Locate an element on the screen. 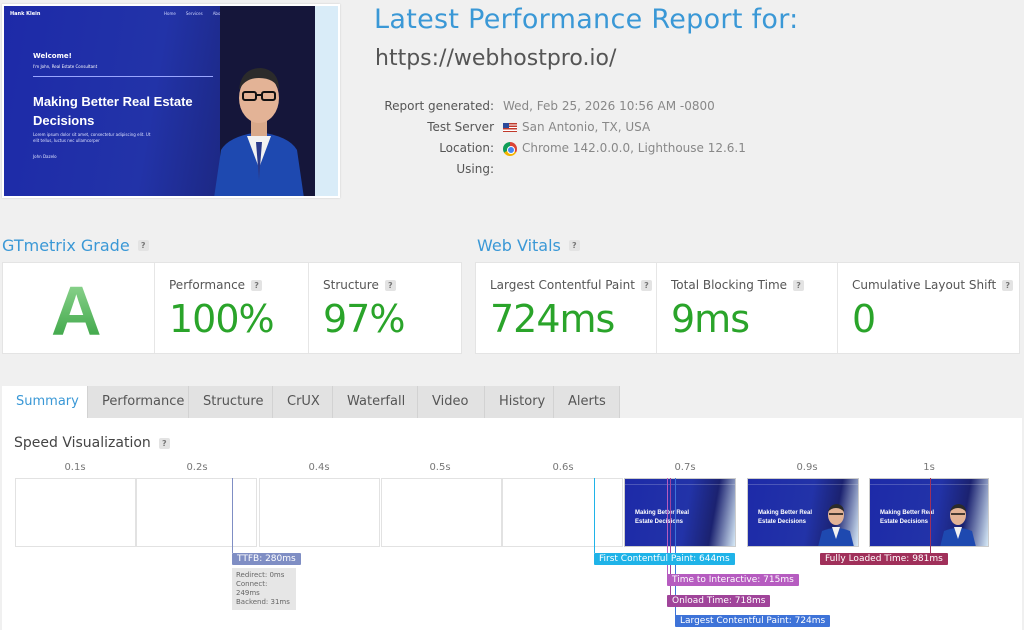  tab-alerts: Alerts is located at coordinates (587, 402).